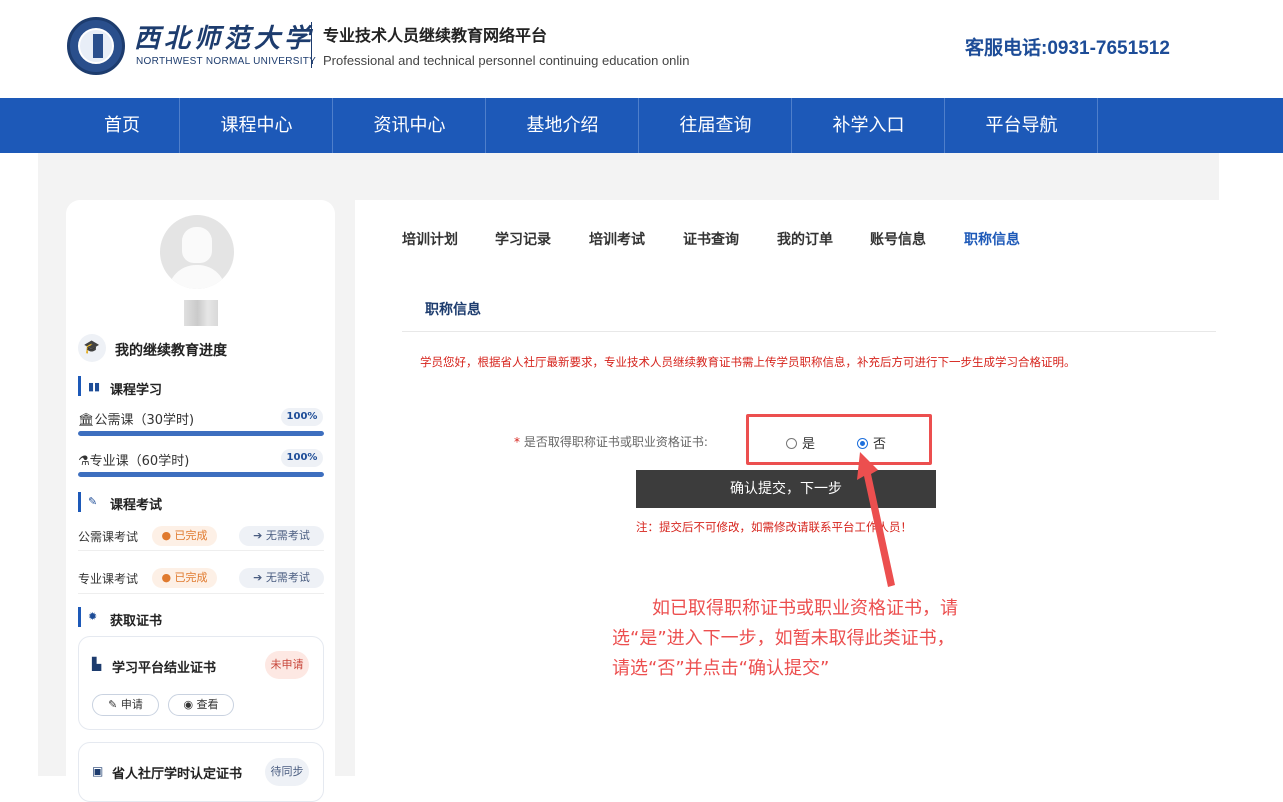  What do you see at coordinates (97, 664) in the screenshot?
I see `certificate-icon: ▙` at bounding box center [97, 664].